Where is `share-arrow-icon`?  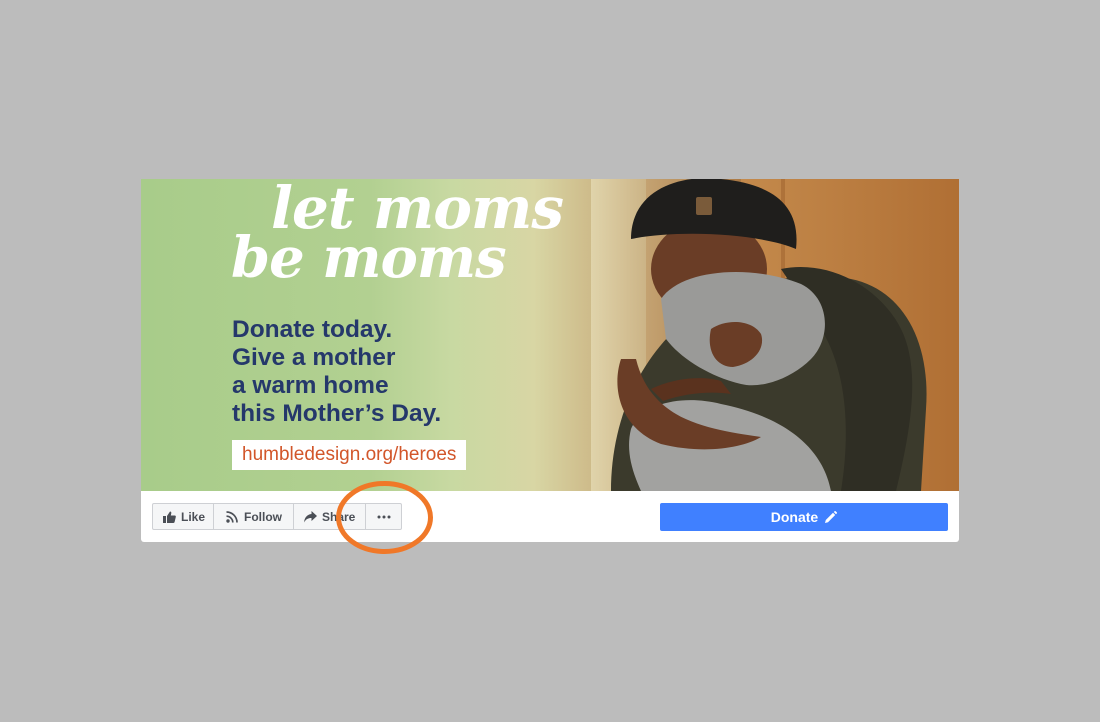 share-arrow-icon is located at coordinates (310, 517).